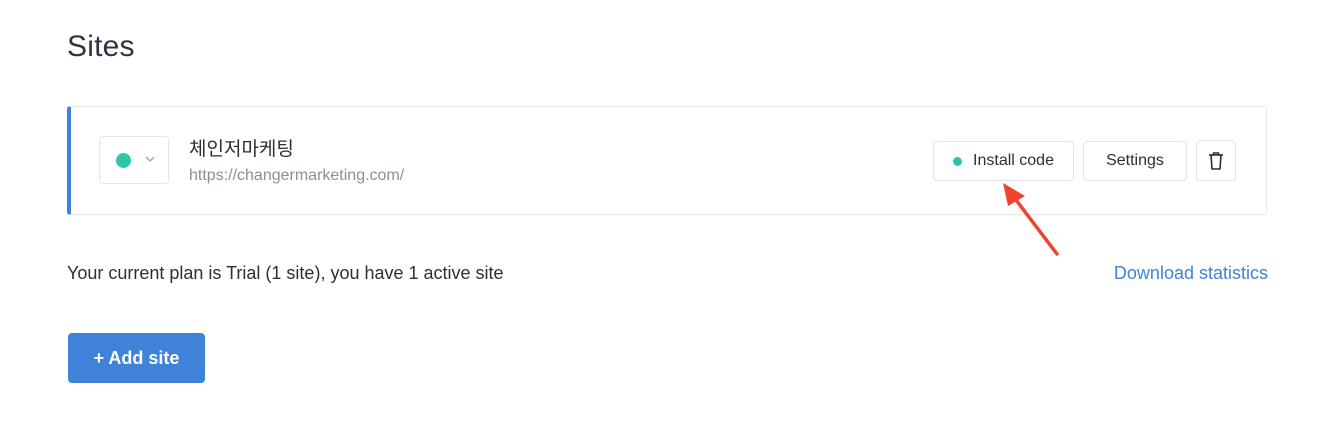 This screenshot has height=439, width=1326. I want to click on settings-label: Settings, so click(1135, 160).